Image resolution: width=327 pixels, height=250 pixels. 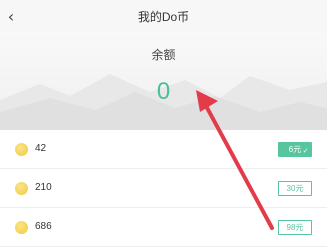 I want to click on price-label: 98元, so click(x=295, y=227).